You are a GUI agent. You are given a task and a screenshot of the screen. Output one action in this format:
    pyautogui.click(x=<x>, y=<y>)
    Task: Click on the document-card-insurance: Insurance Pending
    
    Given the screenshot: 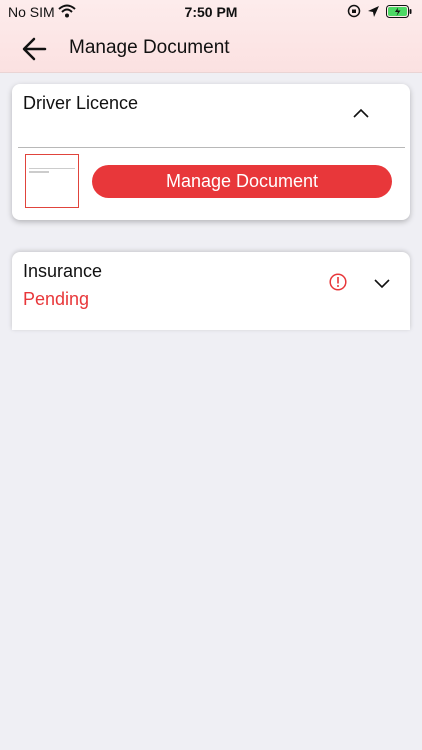 What is the action you would take?
    pyautogui.click(x=211, y=291)
    